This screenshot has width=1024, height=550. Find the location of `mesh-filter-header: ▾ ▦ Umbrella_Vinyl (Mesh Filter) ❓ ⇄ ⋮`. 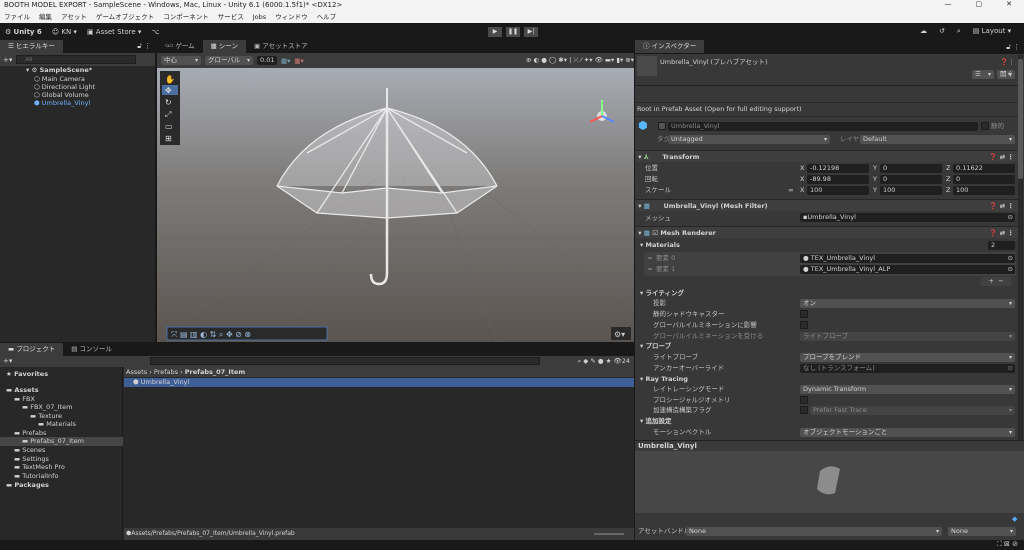

mesh-filter-header: ▾ ▦ Umbrella_Vinyl (Mesh Filter) ❓ ⇄ ⋮ is located at coordinates (827, 205).